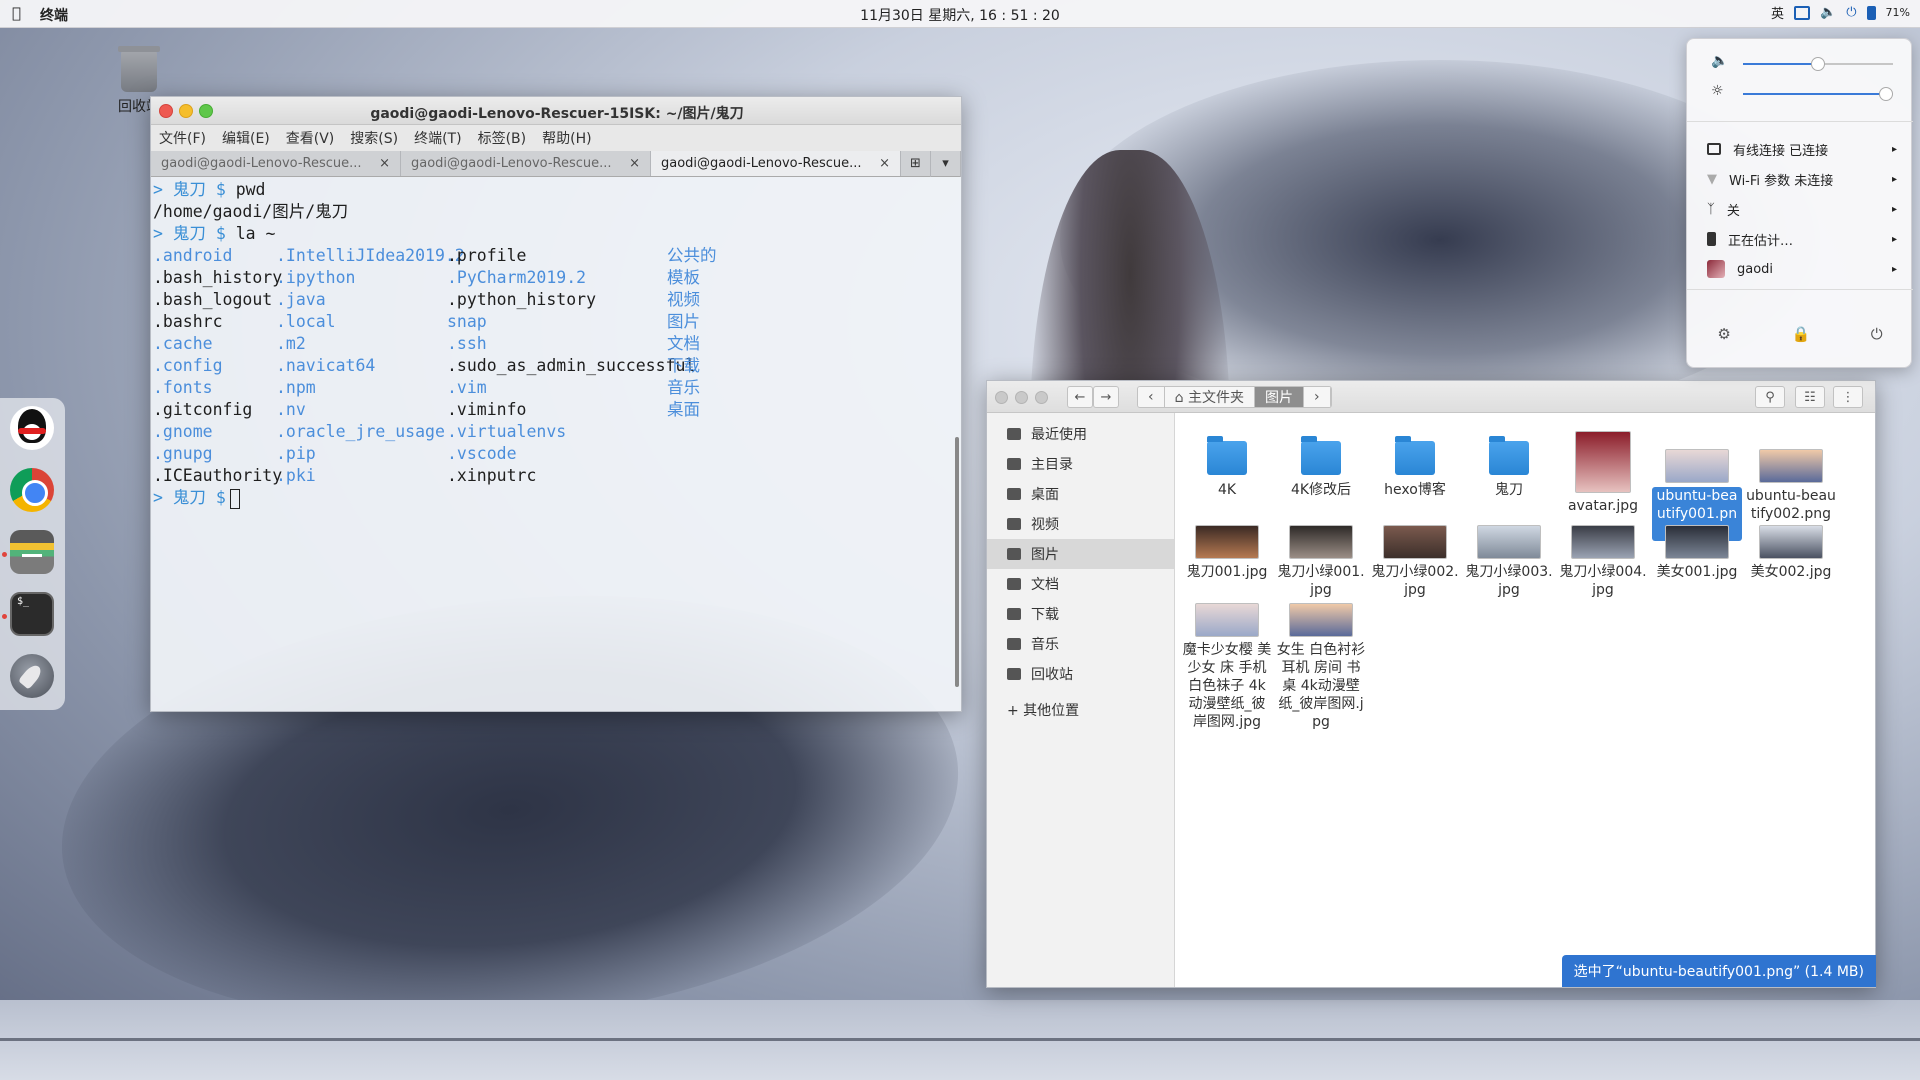  Describe the element at coordinates (189, 233) in the screenshot. I see `prompt-dir: 鬼刀` at that location.